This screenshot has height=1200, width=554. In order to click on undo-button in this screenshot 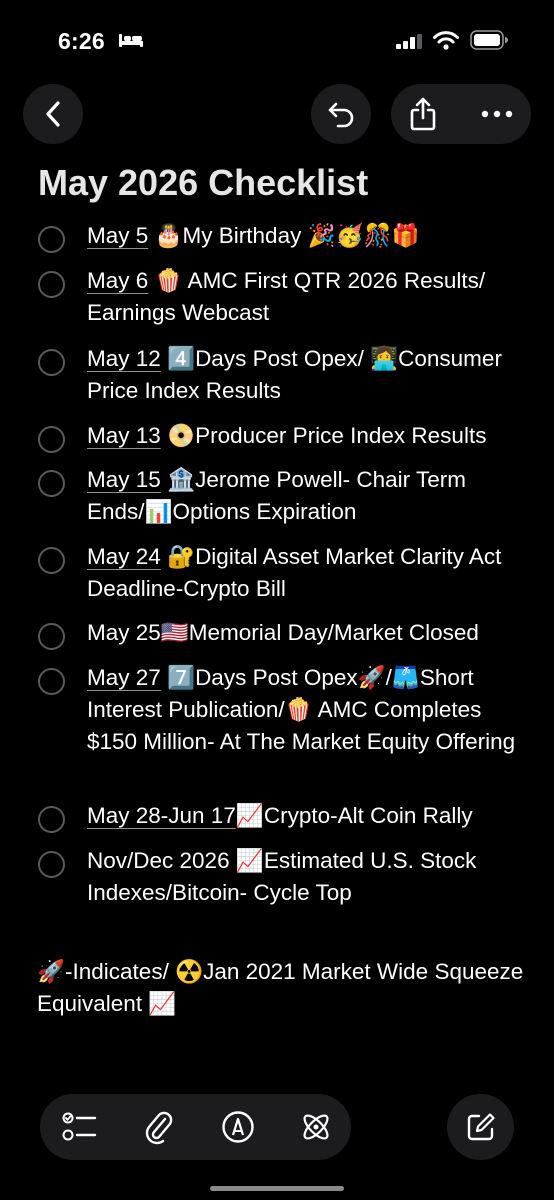, I will do `click(341, 114)`.